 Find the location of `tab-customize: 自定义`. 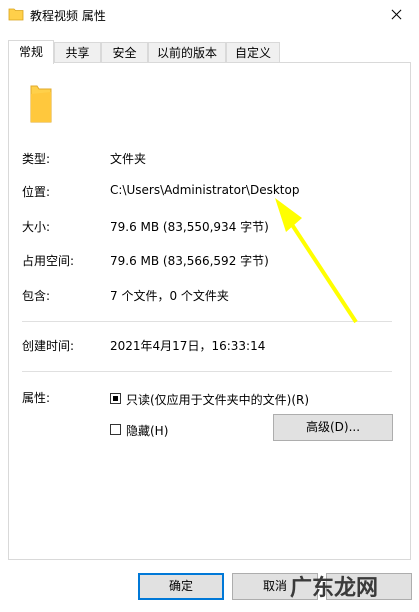

tab-customize: 自定义 is located at coordinates (253, 52).